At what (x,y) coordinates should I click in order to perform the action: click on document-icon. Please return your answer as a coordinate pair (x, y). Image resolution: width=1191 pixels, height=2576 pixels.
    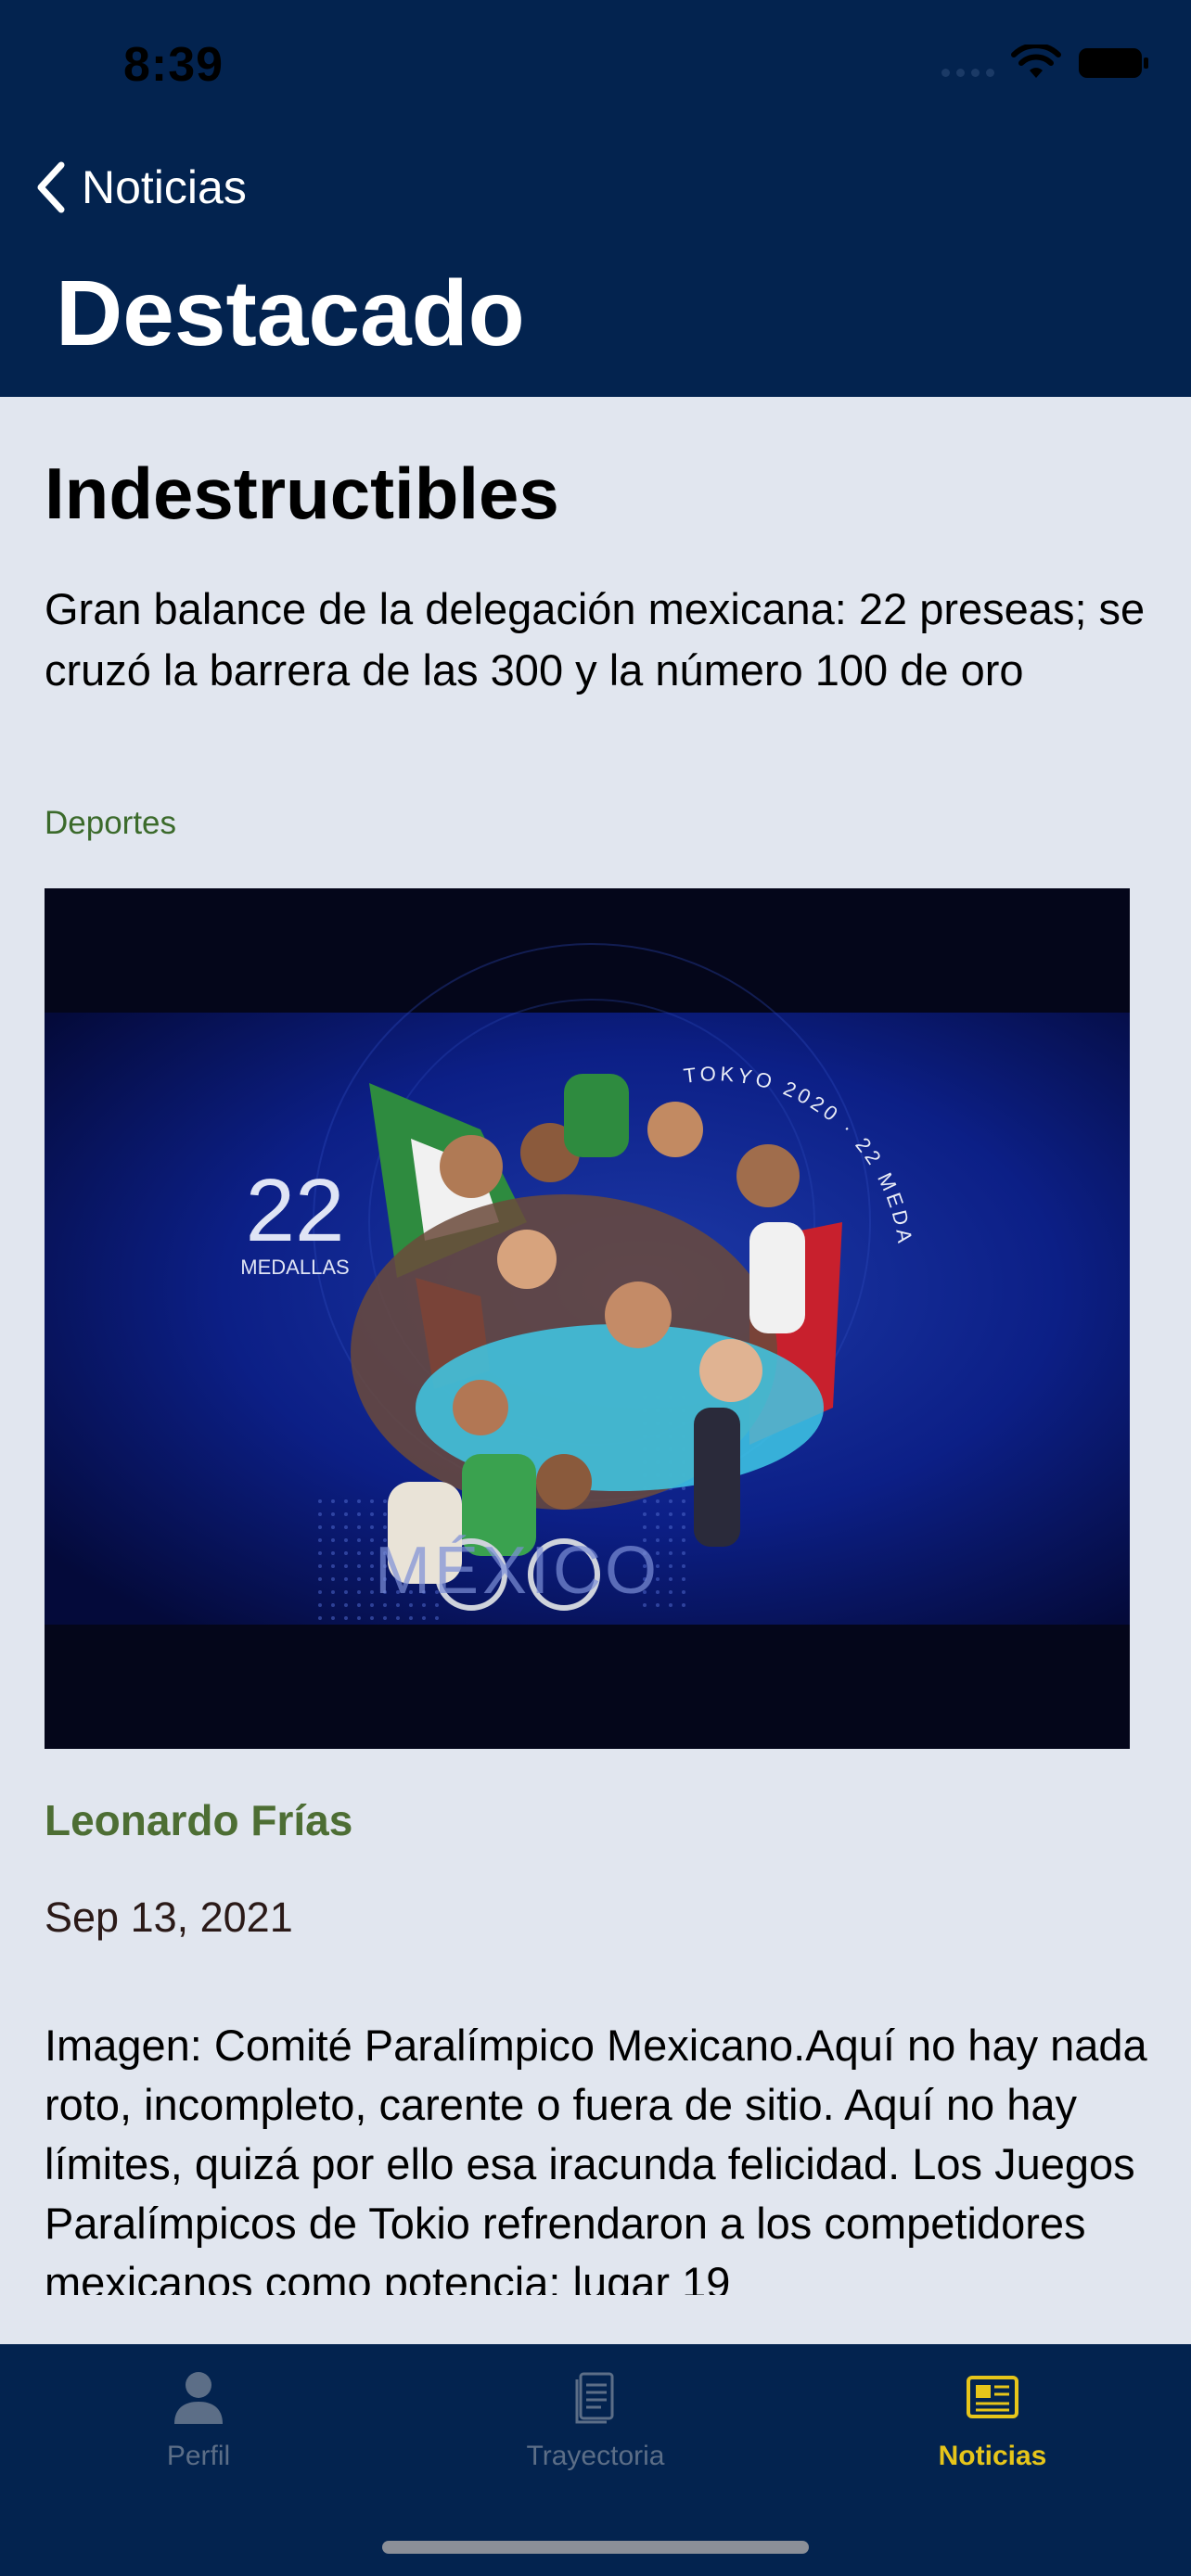
    Looking at the image, I should click on (594, 2398).